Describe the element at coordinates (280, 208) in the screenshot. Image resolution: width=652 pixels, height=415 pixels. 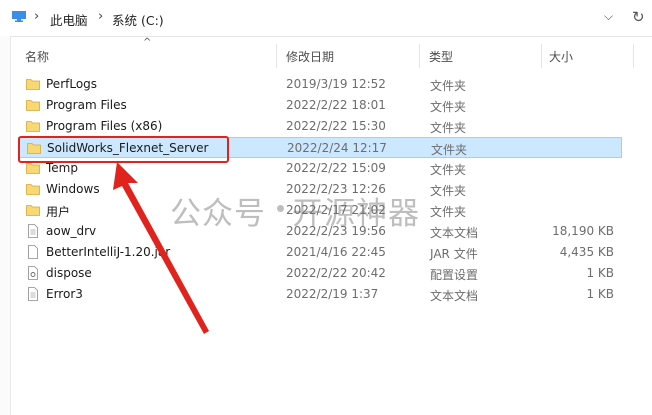
I see `watermark-dot` at that location.